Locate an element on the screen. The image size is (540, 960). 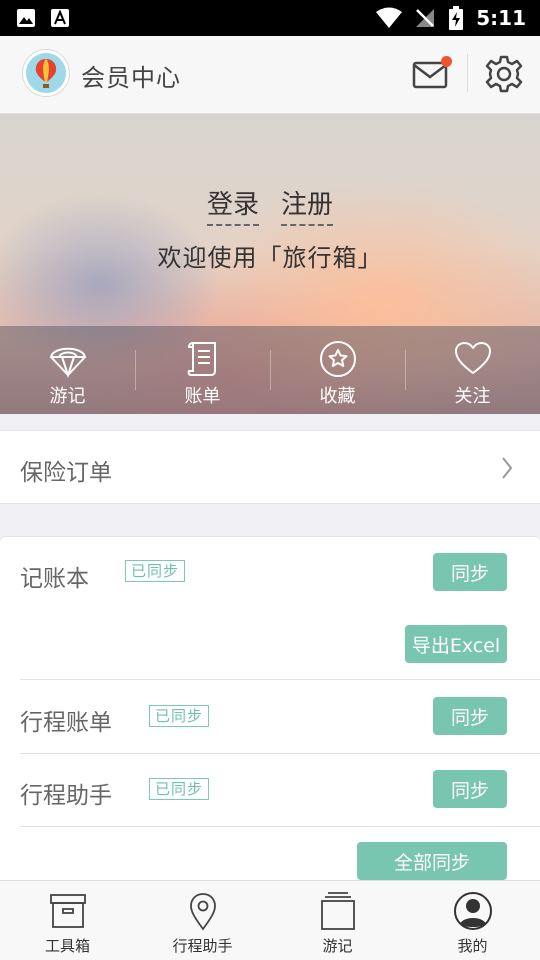
nav-toolbox: 工具箱 is located at coordinates (67, 920).